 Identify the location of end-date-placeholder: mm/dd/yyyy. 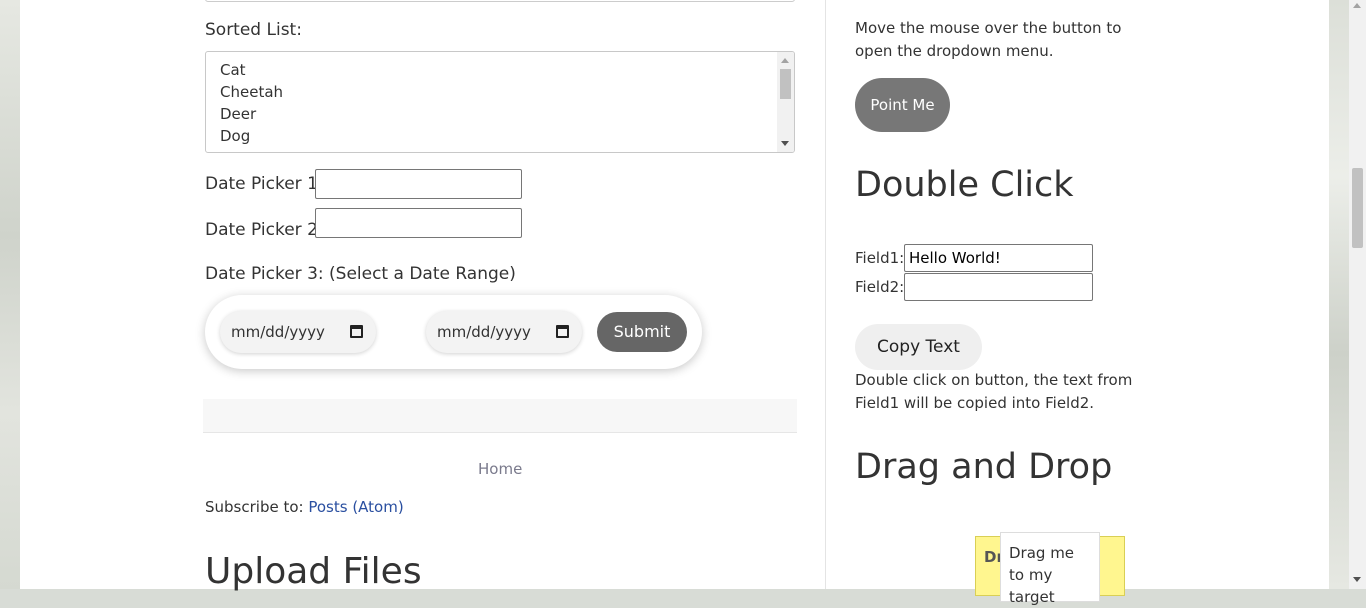
(484, 332).